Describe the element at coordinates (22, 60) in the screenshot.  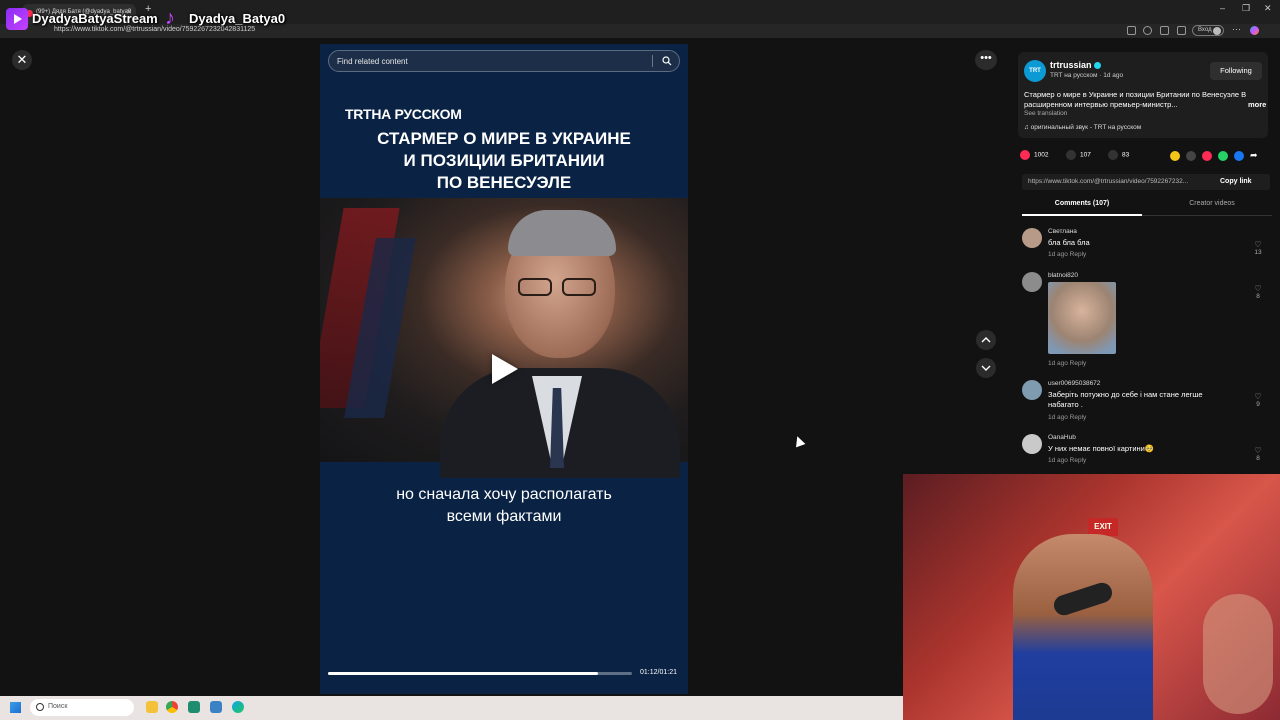
I see `close-video-button: ✕` at that location.